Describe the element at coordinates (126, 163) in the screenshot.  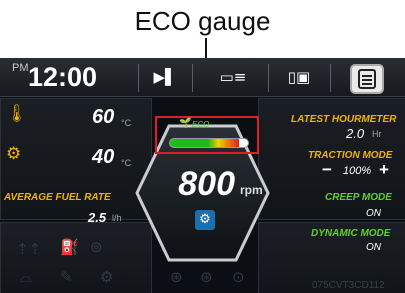
I see `temp2-unit: °C` at that location.